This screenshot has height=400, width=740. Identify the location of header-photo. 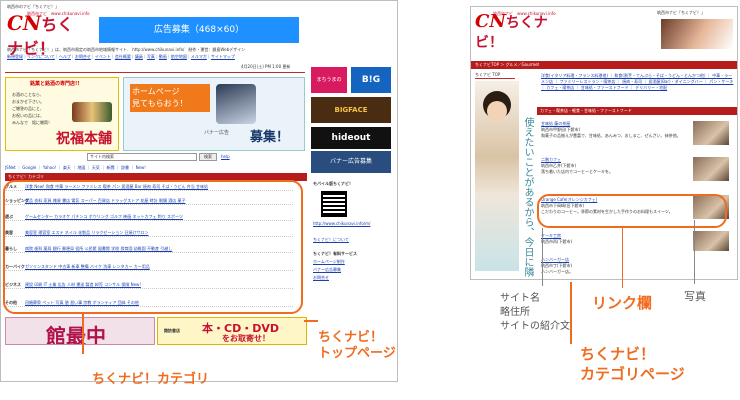
(697, 34).